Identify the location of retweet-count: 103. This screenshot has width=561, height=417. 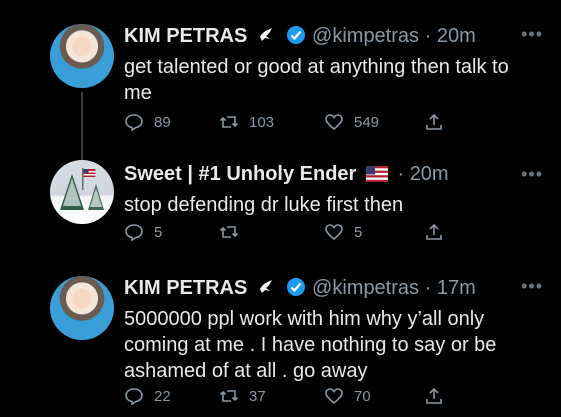
(262, 122).